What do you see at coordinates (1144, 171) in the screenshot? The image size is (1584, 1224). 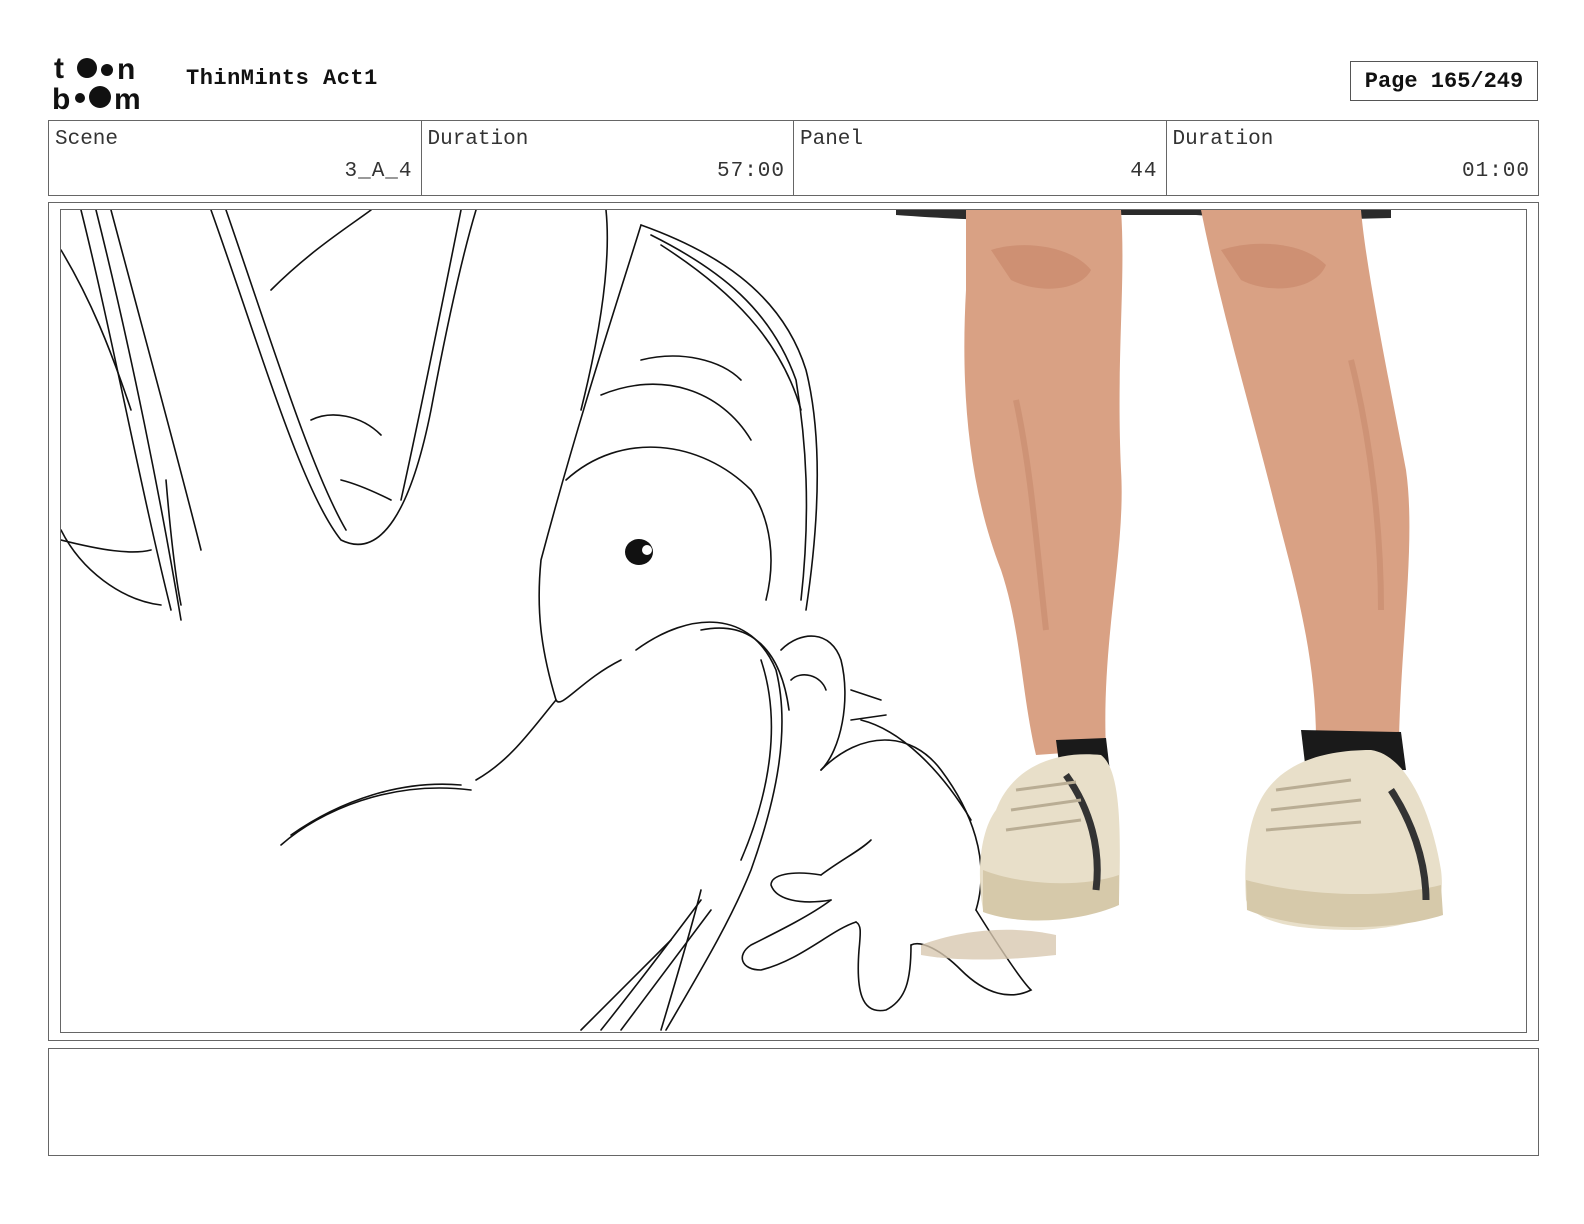 I see `panel-value: 44` at bounding box center [1144, 171].